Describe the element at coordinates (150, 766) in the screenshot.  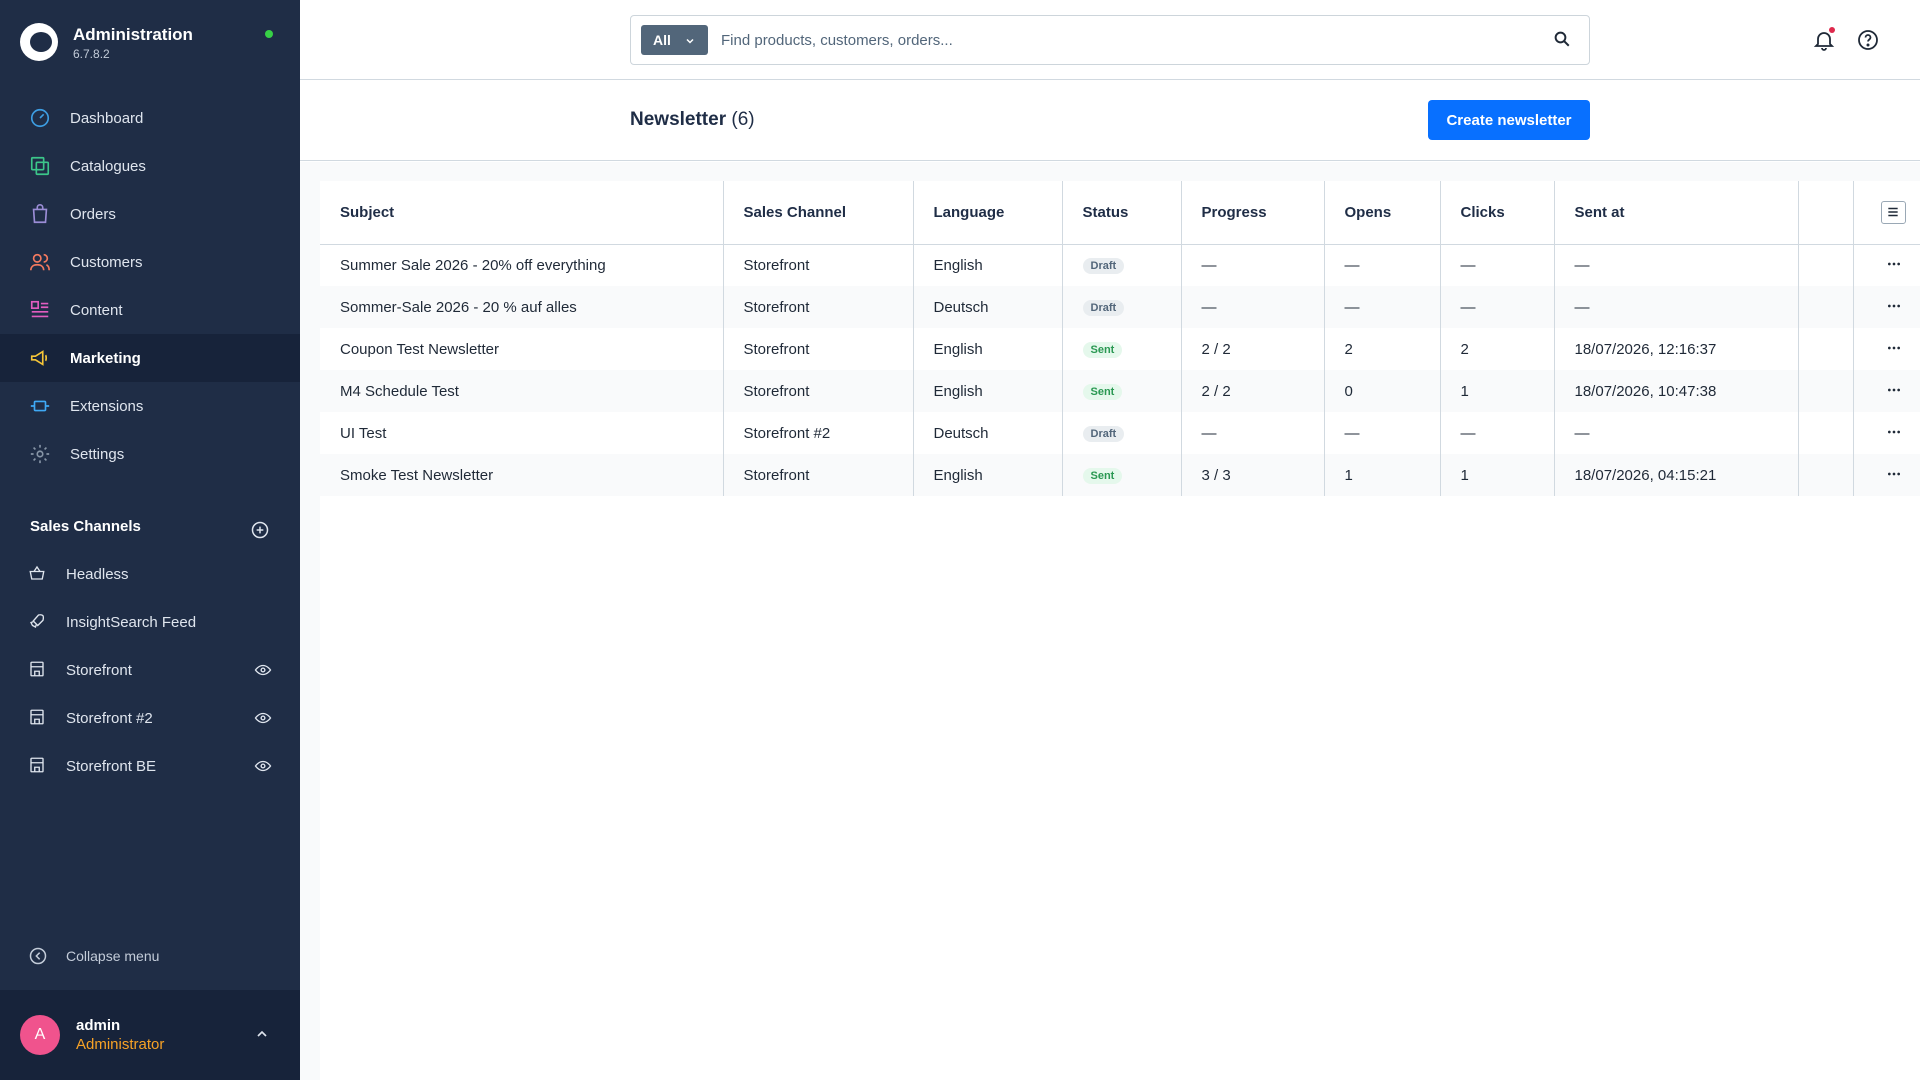
I see `sales-channel-storefront-be: Storefront BE` at that location.